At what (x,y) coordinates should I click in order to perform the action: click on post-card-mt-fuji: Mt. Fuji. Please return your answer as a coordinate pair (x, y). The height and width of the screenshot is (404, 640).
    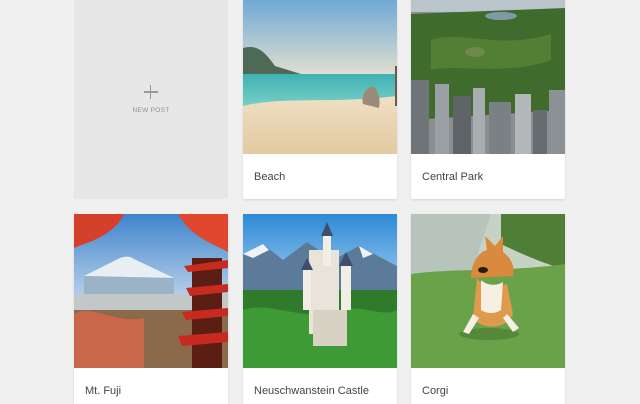
    Looking at the image, I should click on (151, 309).